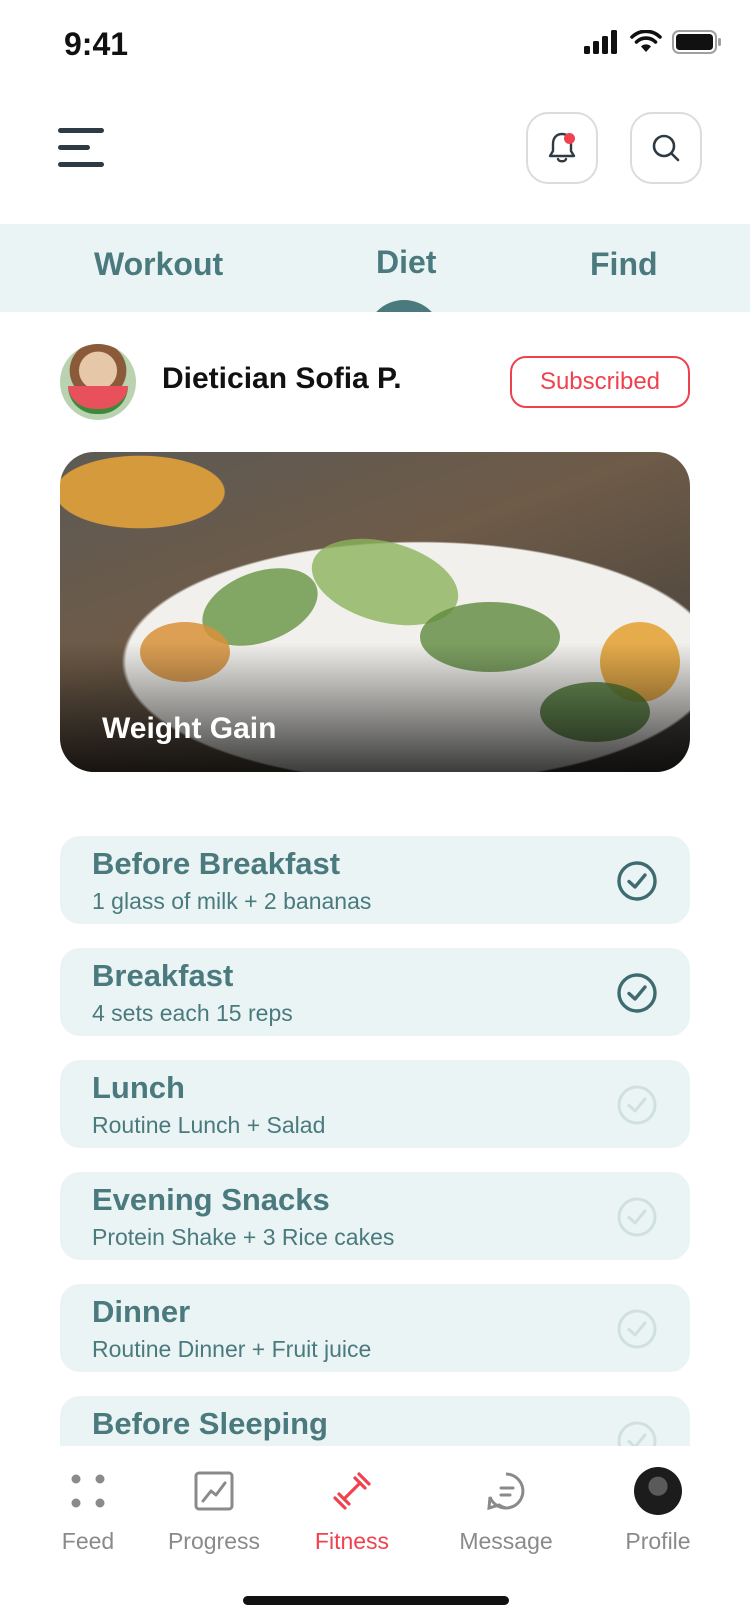  What do you see at coordinates (282, 378) in the screenshot?
I see `dietician-name: Dietician Sofia P.` at bounding box center [282, 378].